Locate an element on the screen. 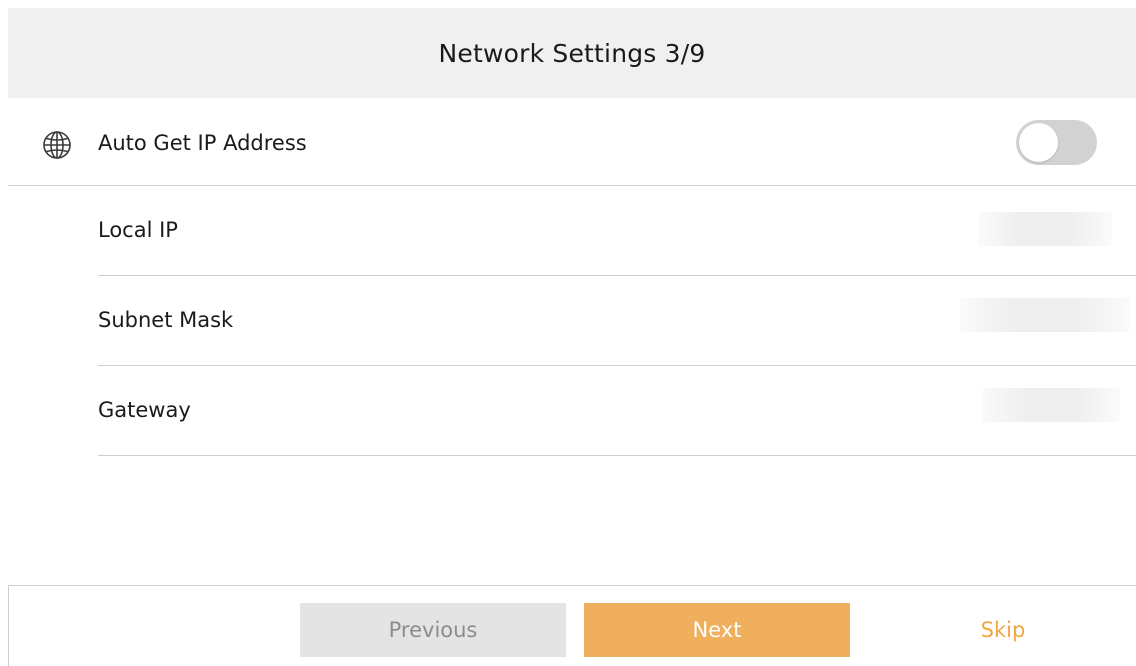 This screenshot has height=666, width=1136. auto-ip-row: Auto Get IP Address is located at coordinates (568, 143).